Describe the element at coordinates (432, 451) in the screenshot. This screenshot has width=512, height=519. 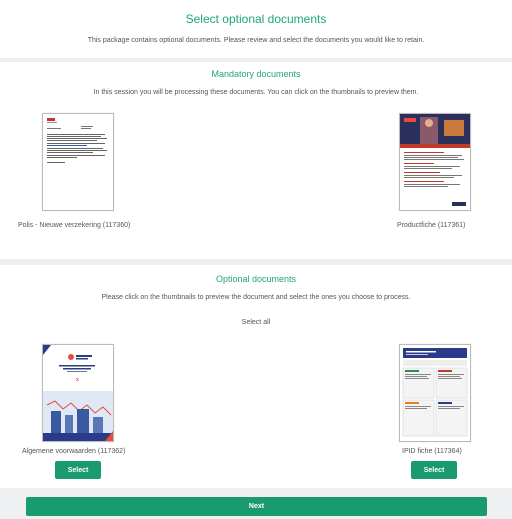
I see `document-caption: IPID fiche (117364)` at that location.